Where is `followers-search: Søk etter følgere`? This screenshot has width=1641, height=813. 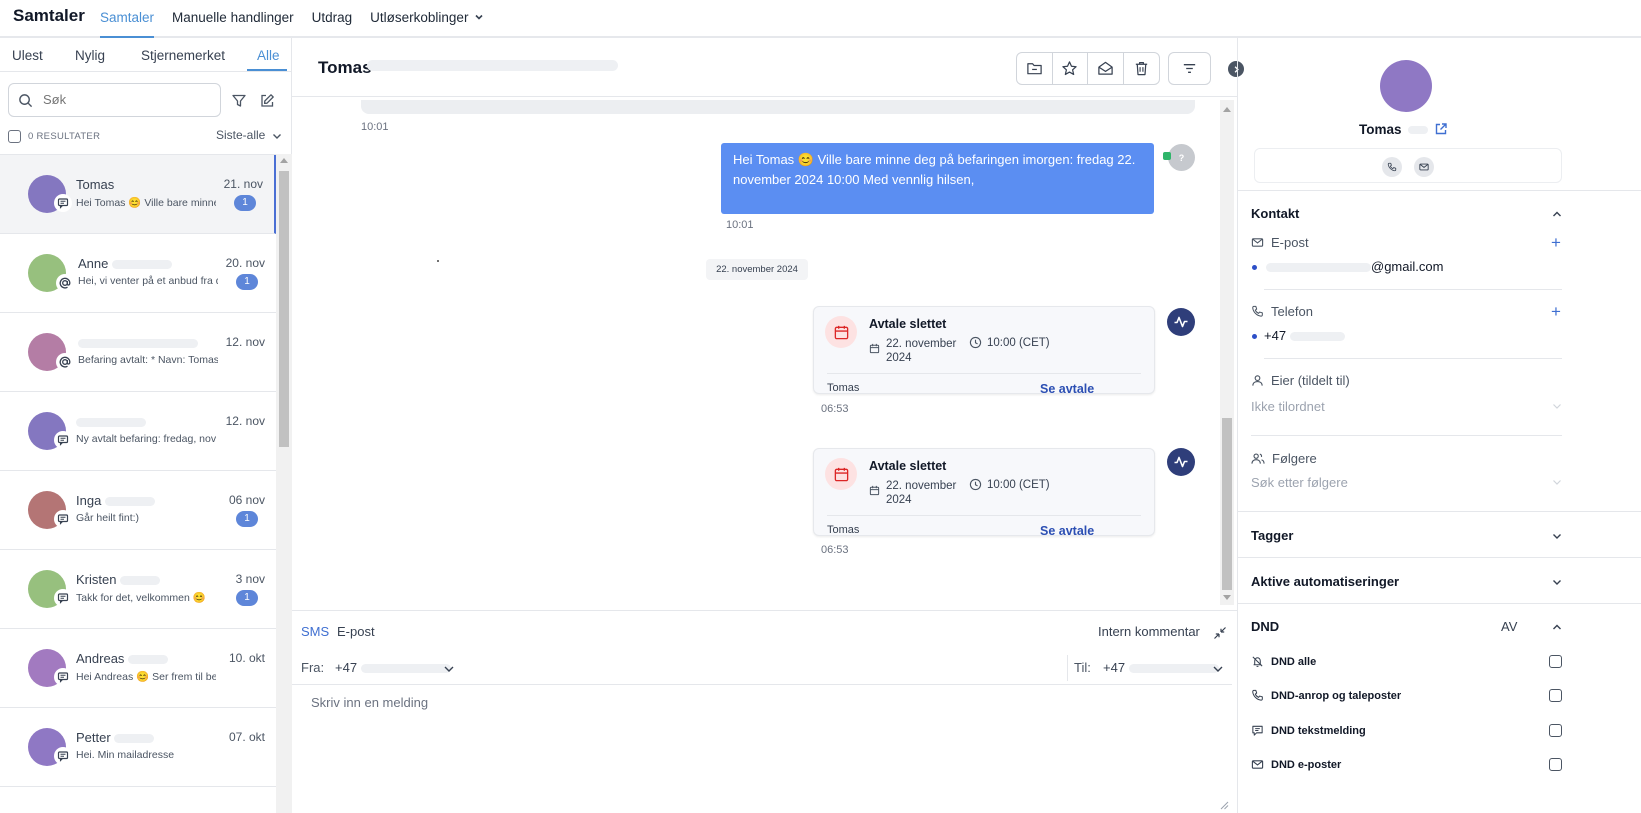 followers-search: Søk etter følgere is located at coordinates (1299, 482).